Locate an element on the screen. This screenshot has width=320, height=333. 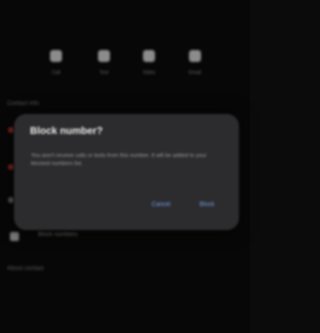
cancel-button: Cancel is located at coordinates (161, 205).